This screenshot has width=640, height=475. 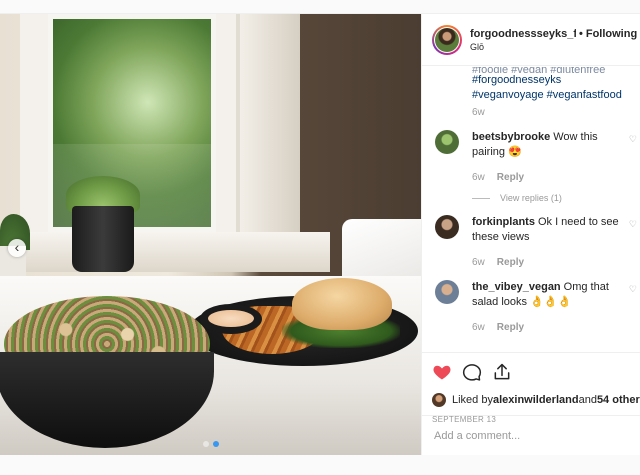 I want to click on add-comment-bar, so click(x=531, y=435).